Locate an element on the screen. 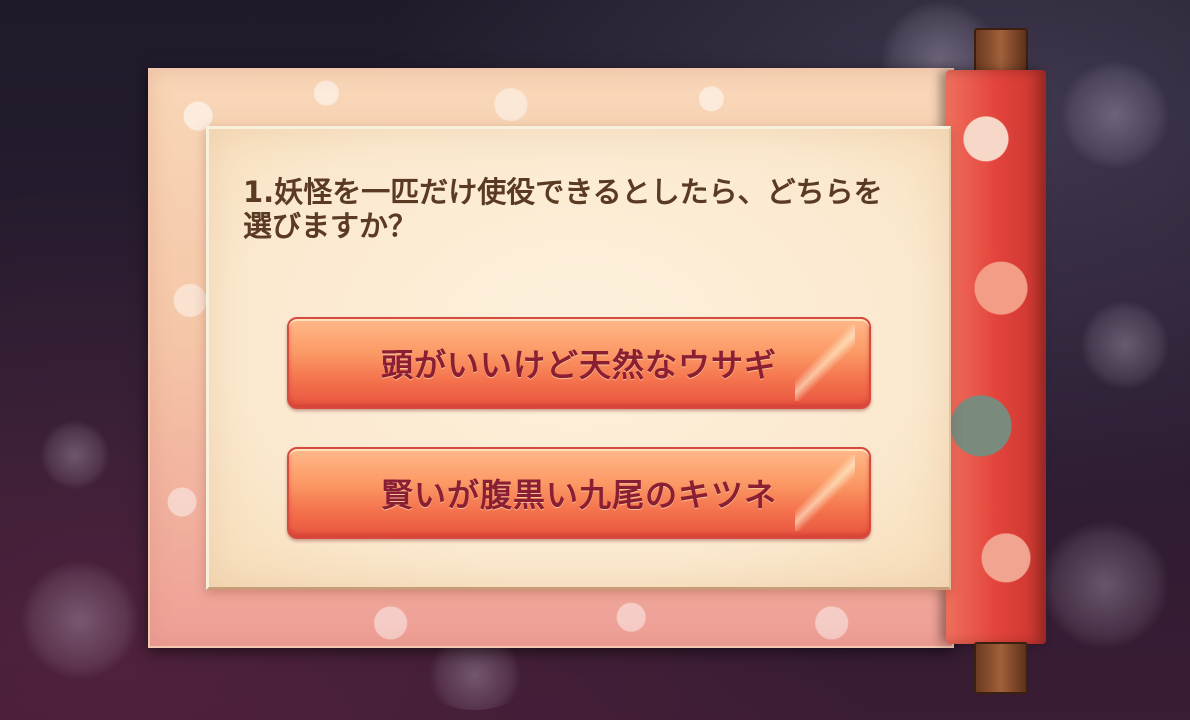 The height and width of the screenshot is (720, 1190). scroll-rod-bottom is located at coordinates (1001, 668).